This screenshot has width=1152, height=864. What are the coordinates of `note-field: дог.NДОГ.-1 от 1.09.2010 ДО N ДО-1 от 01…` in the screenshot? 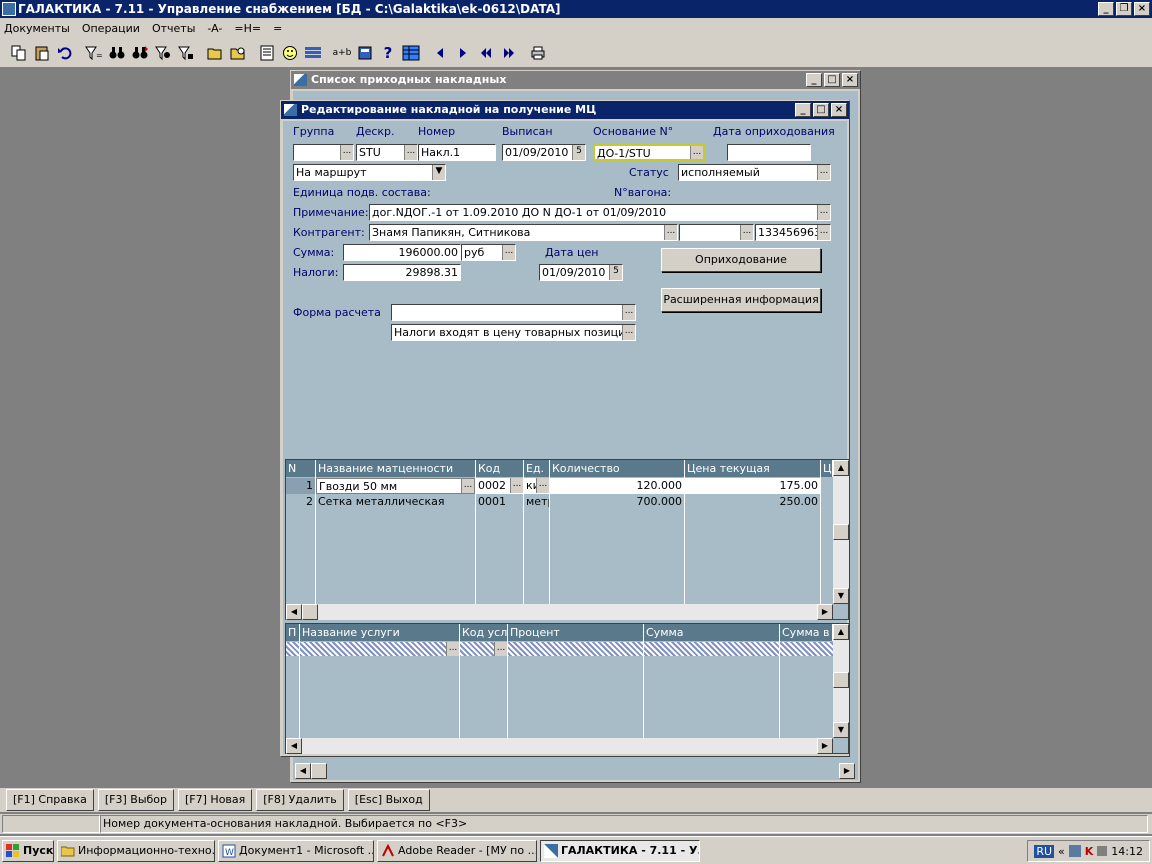 It's located at (600, 212).